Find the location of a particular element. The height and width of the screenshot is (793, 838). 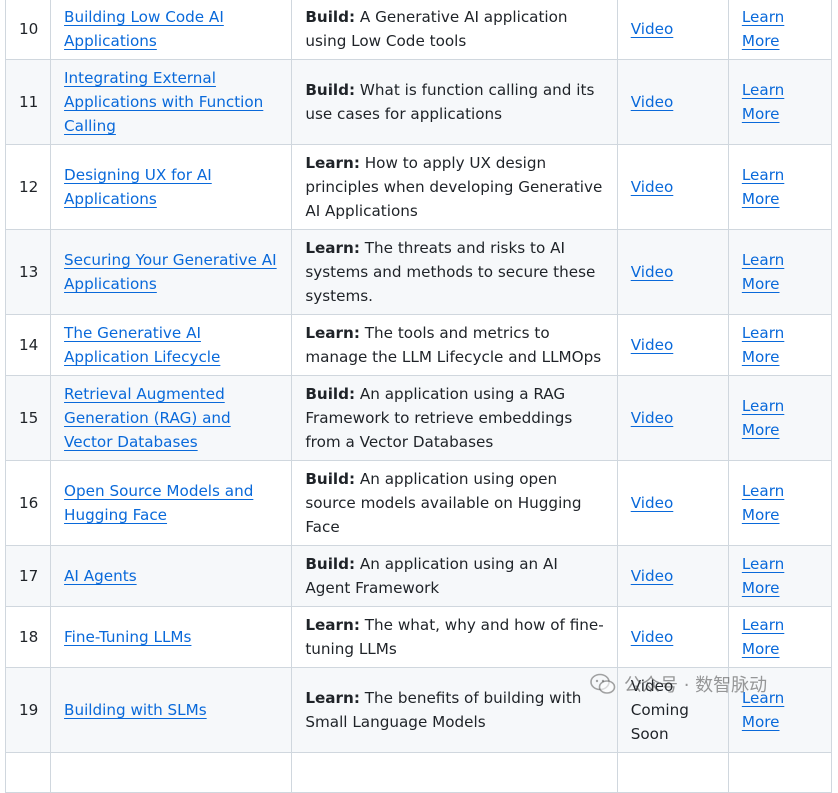

lesson-number: 19 is located at coordinates (28, 710).